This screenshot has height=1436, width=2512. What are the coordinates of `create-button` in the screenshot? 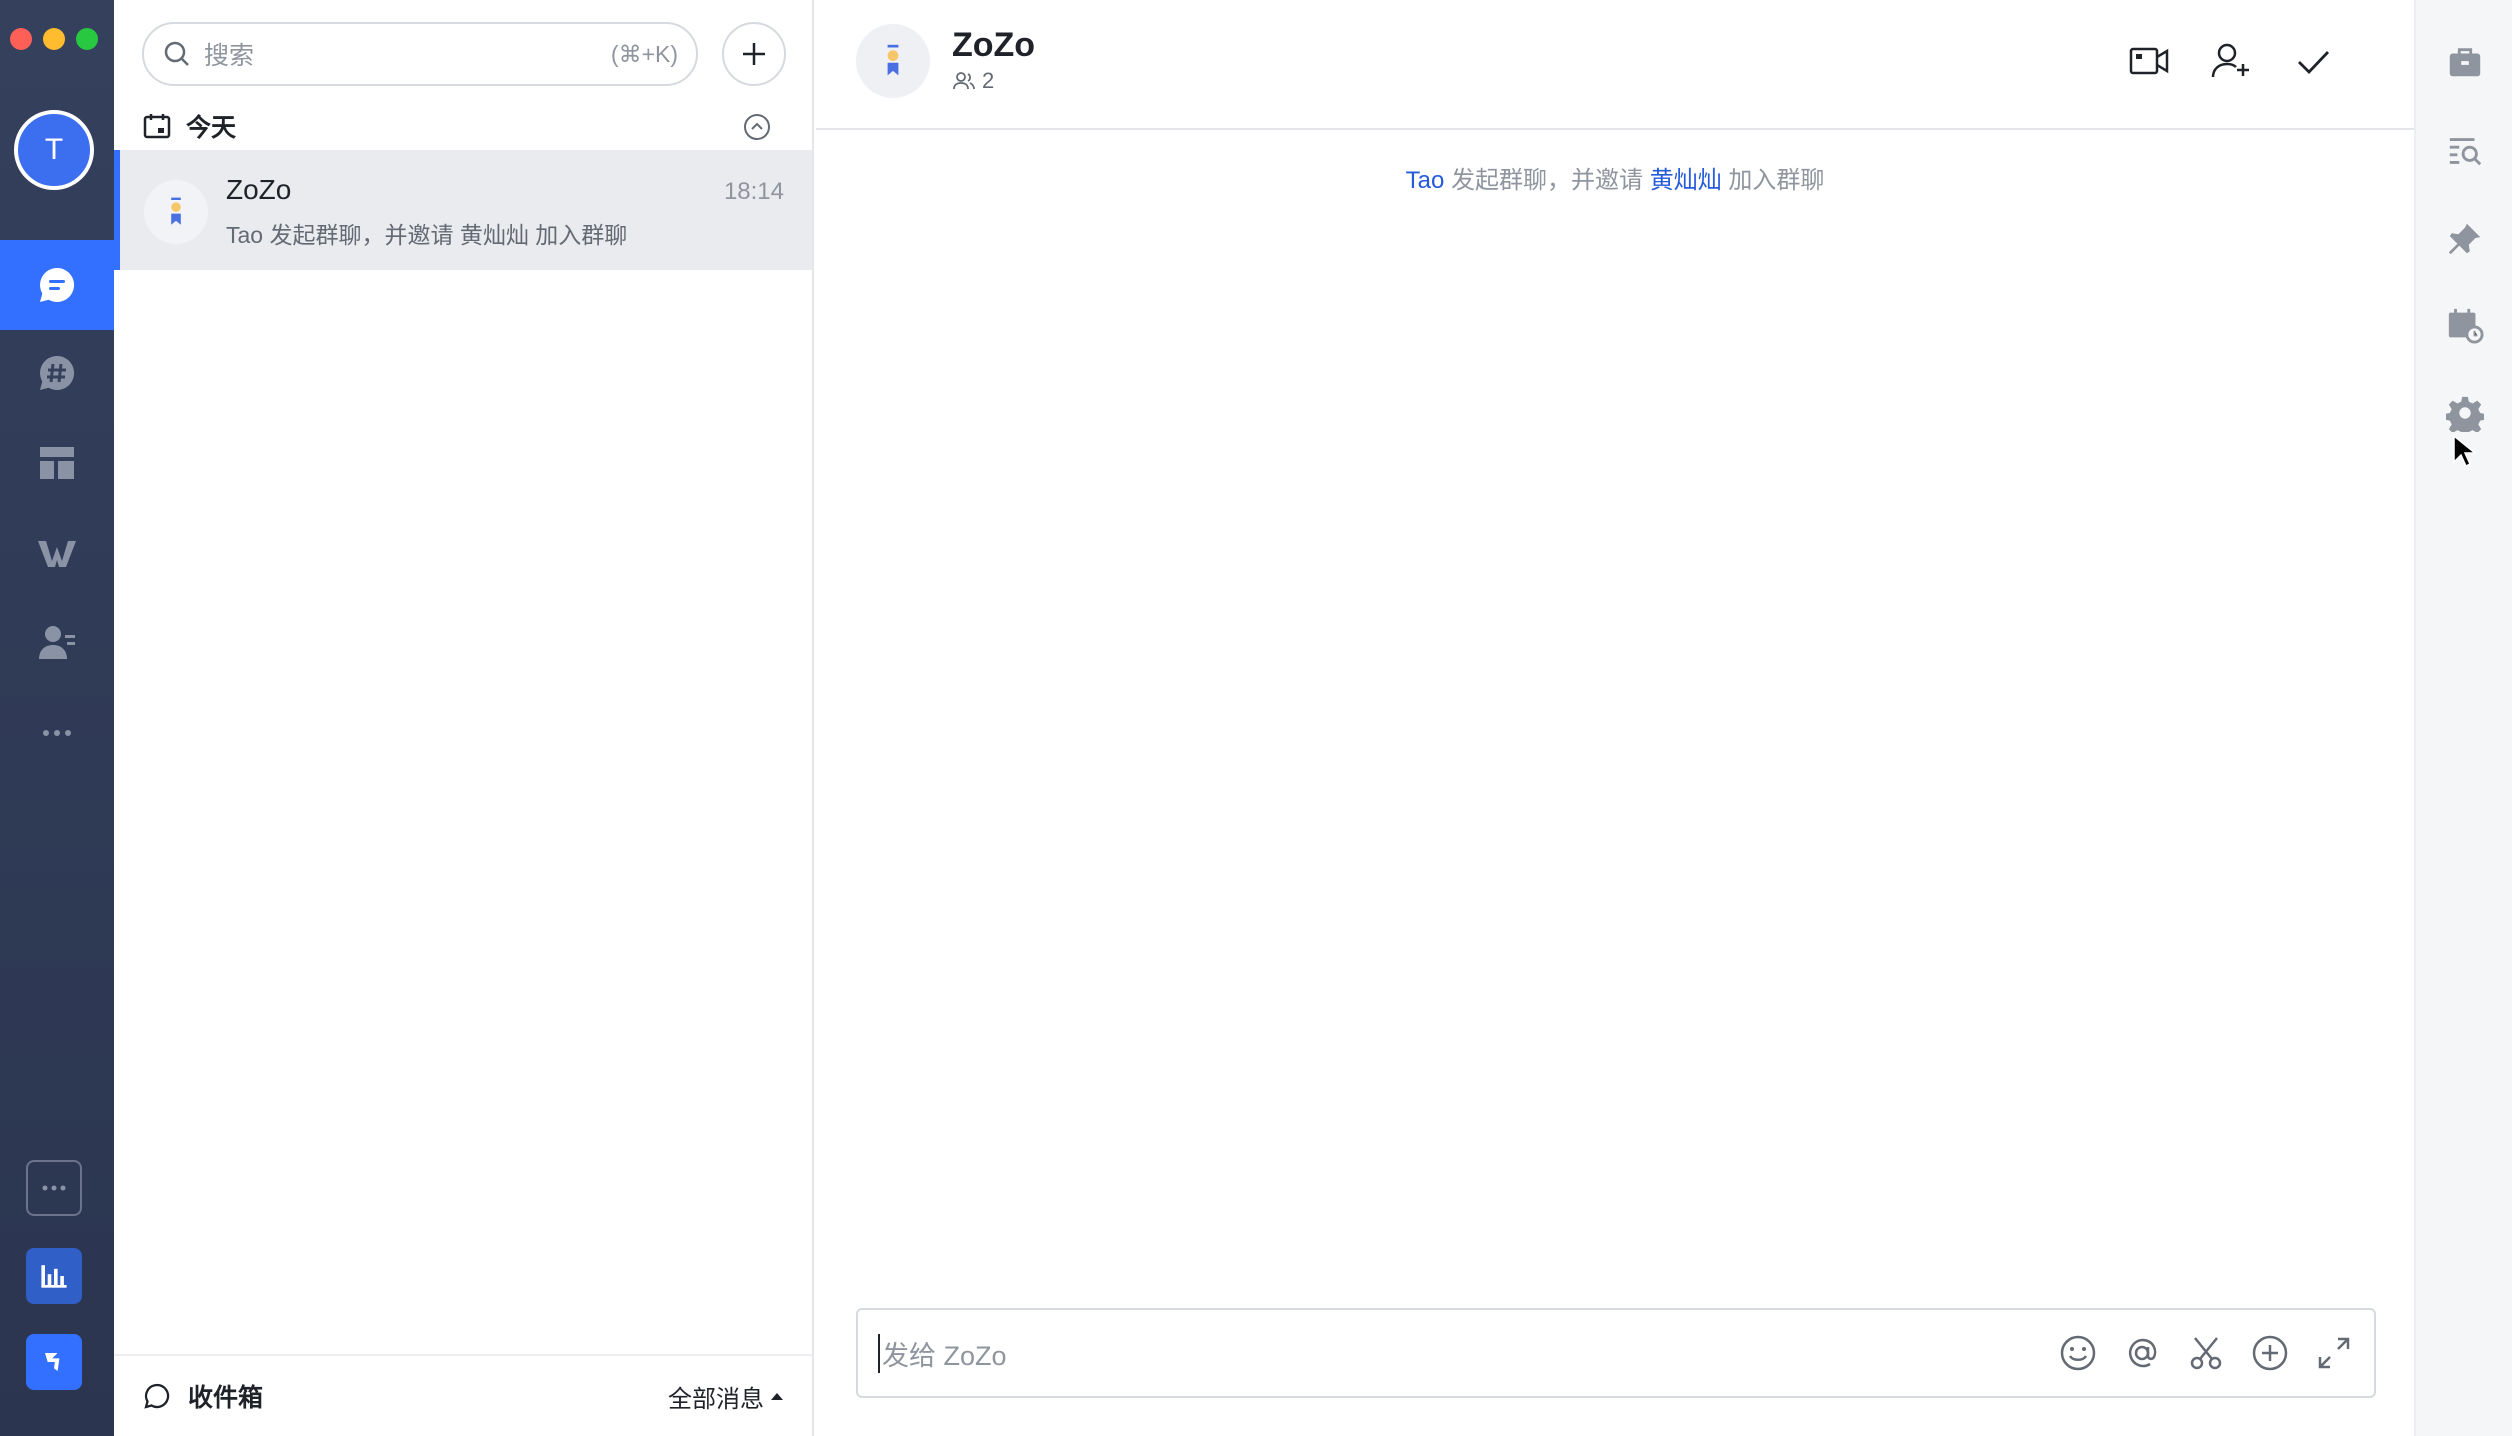 It's located at (754, 54).